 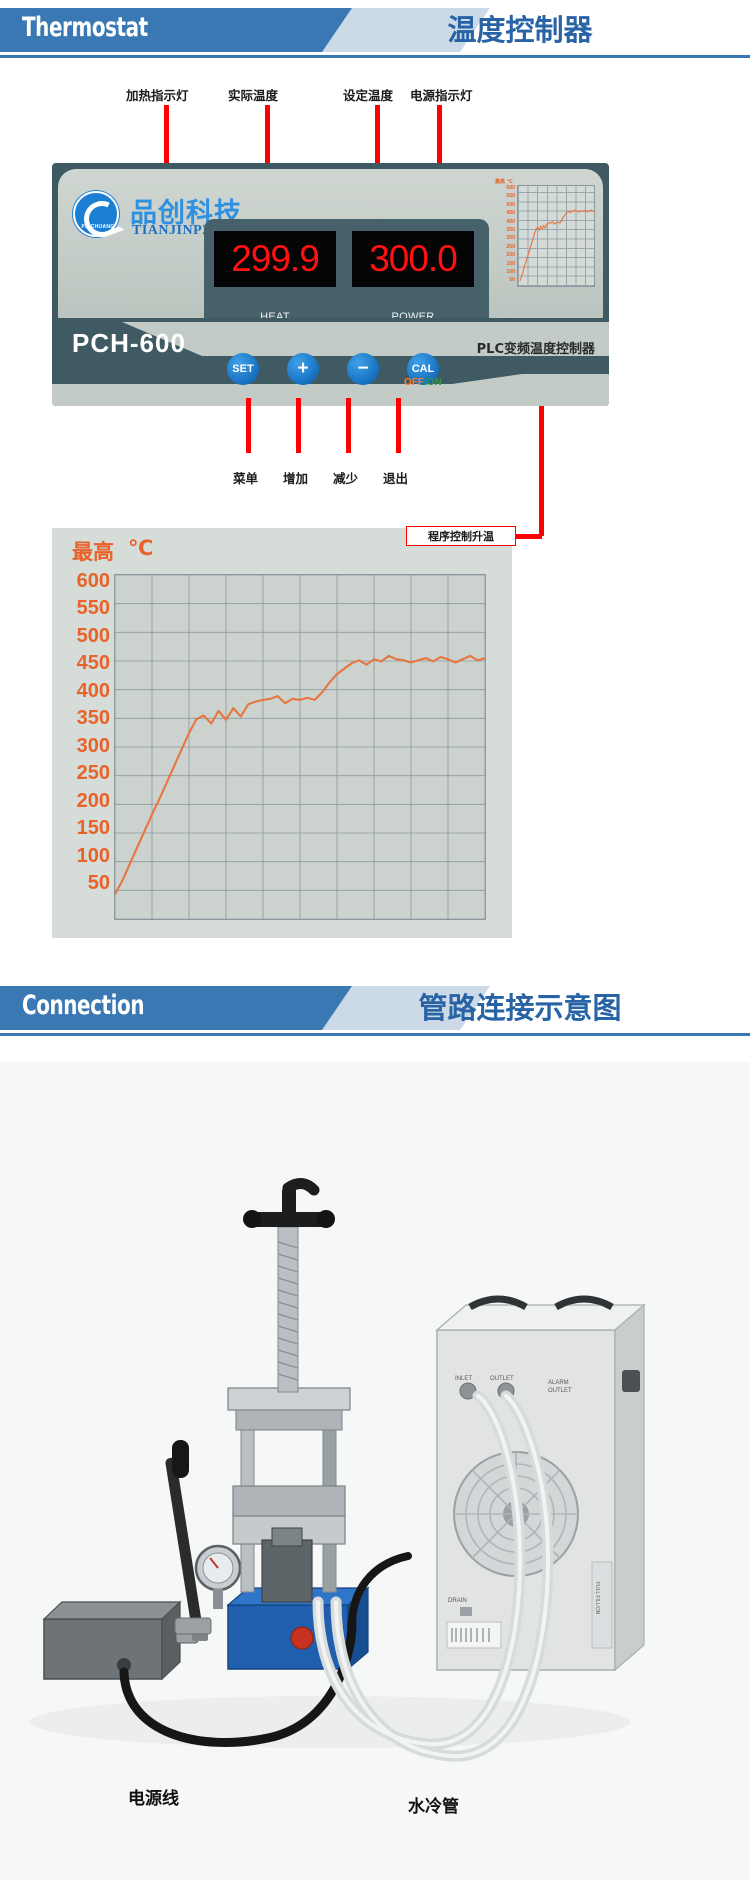 What do you see at coordinates (248, 425) in the screenshot?
I see `leader-menu` at bounding box center [248, 425].